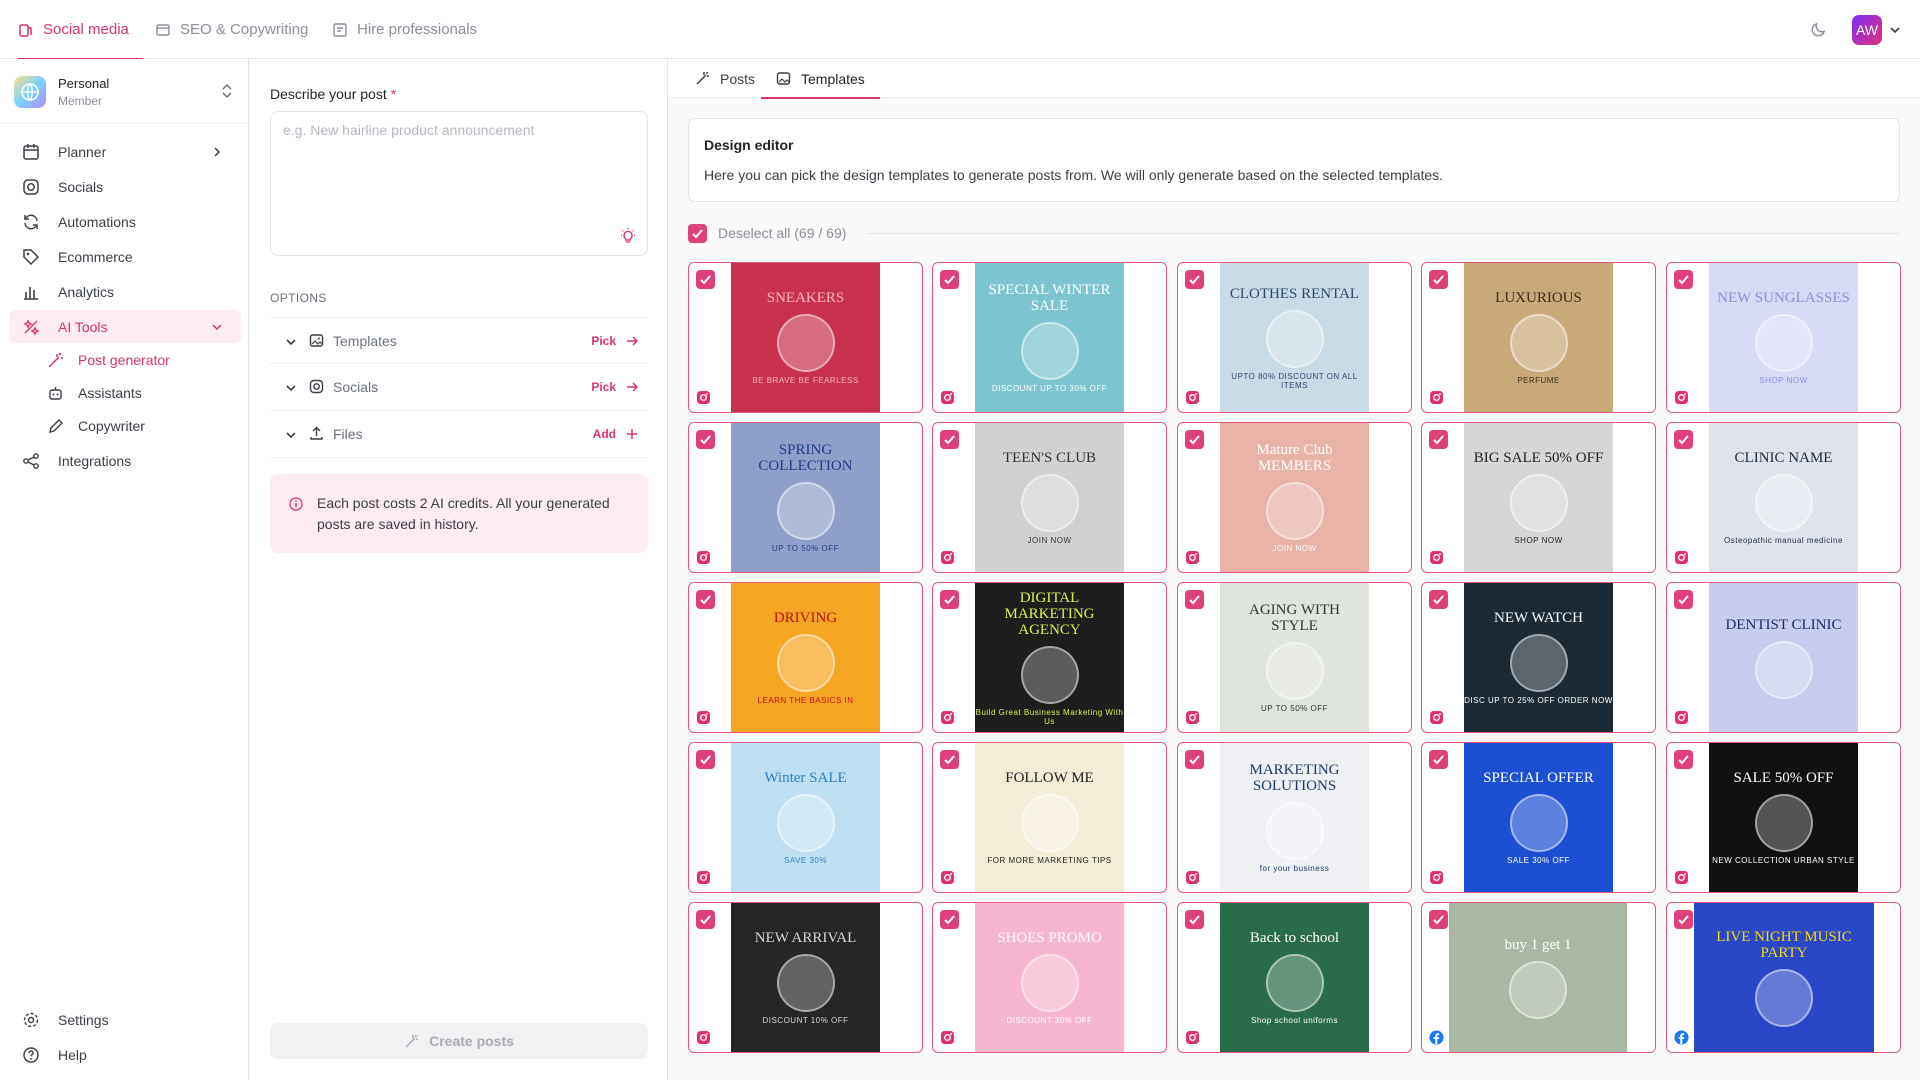 Image resolution: width=1920 pixels, height=1080 pixels. I want to click on sidebar-item-help: Help, so click(125, 1054).